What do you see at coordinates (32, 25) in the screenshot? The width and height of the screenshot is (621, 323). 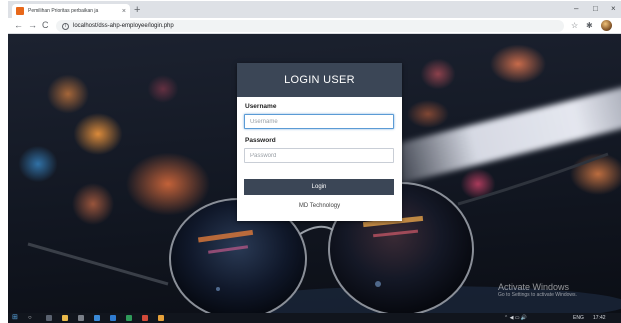 I see `forward-button: →` at bounding box center [32, 25].